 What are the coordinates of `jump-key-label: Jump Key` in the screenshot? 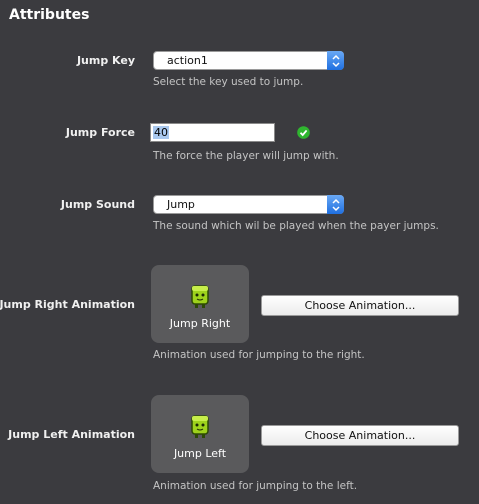 It's located at (105, 60).